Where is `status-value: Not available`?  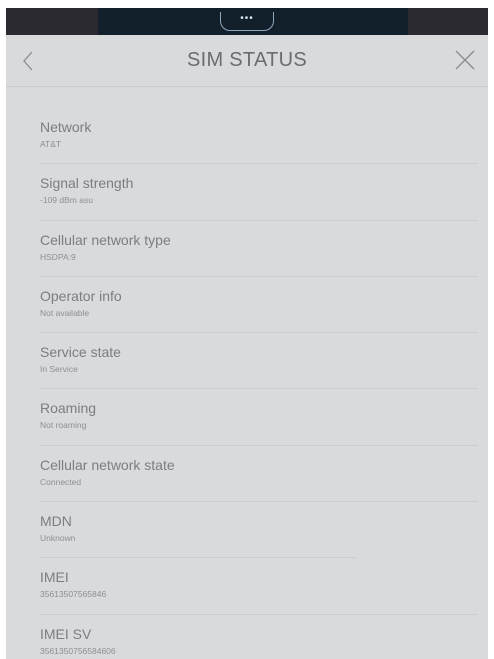
status-value: Not available is located at coordinates (65, 312).